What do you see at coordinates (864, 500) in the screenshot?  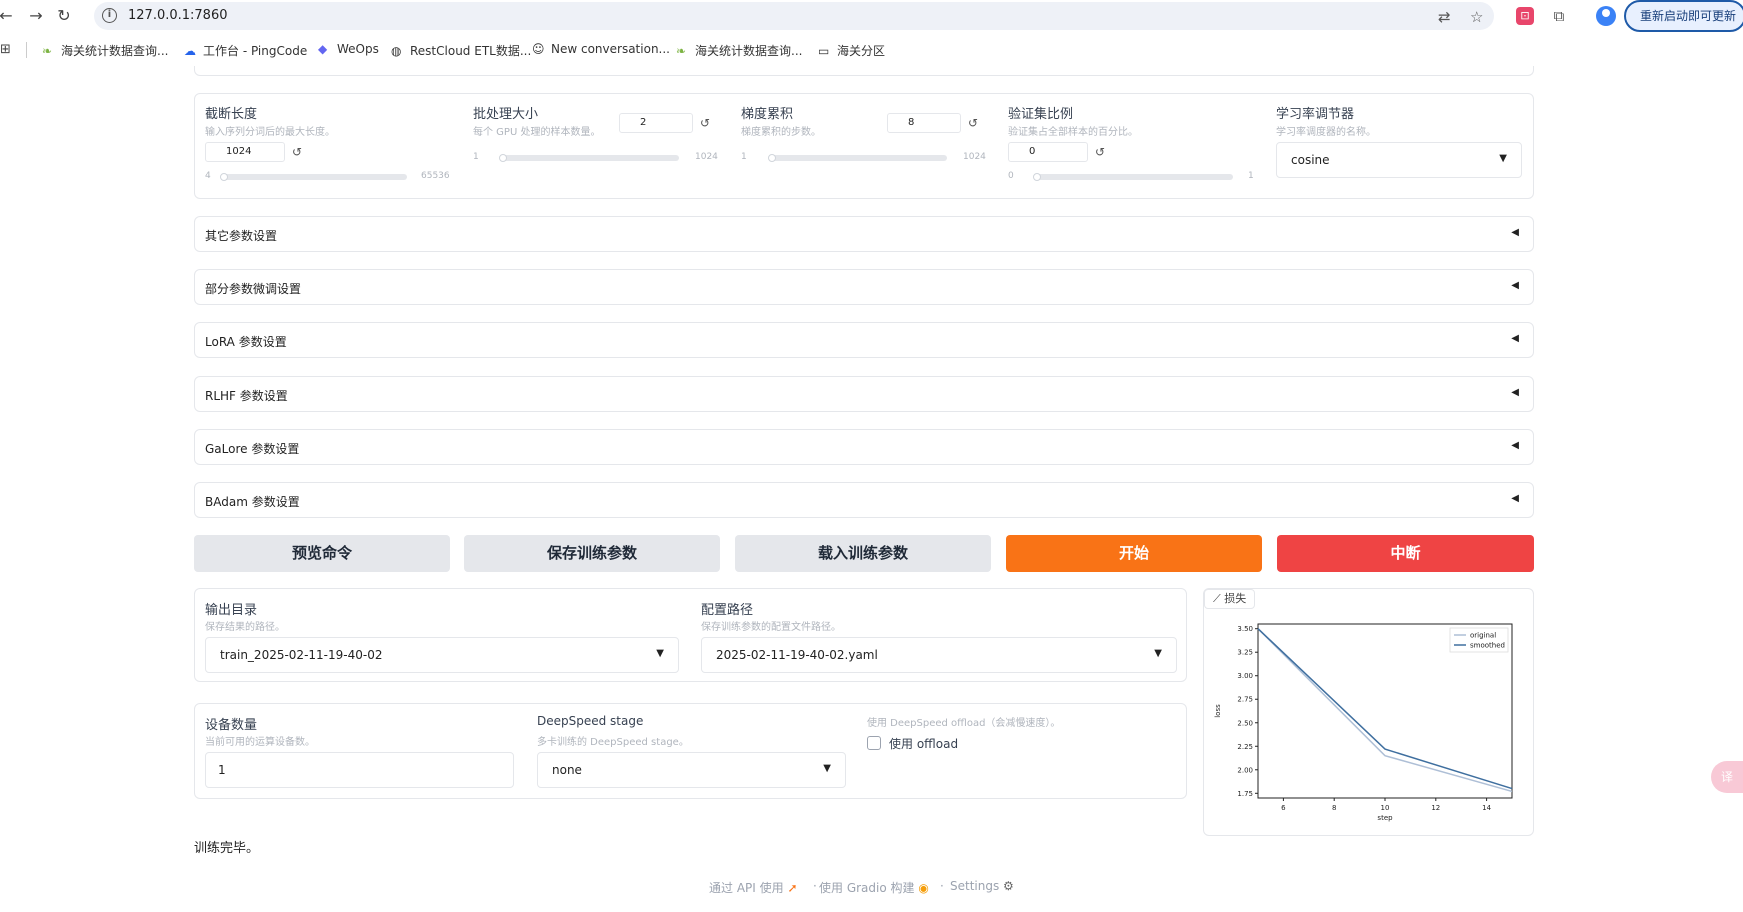 I see `accordion-badam-params: BAdam 参数设置 ◀` at bounding box center [864, 500].